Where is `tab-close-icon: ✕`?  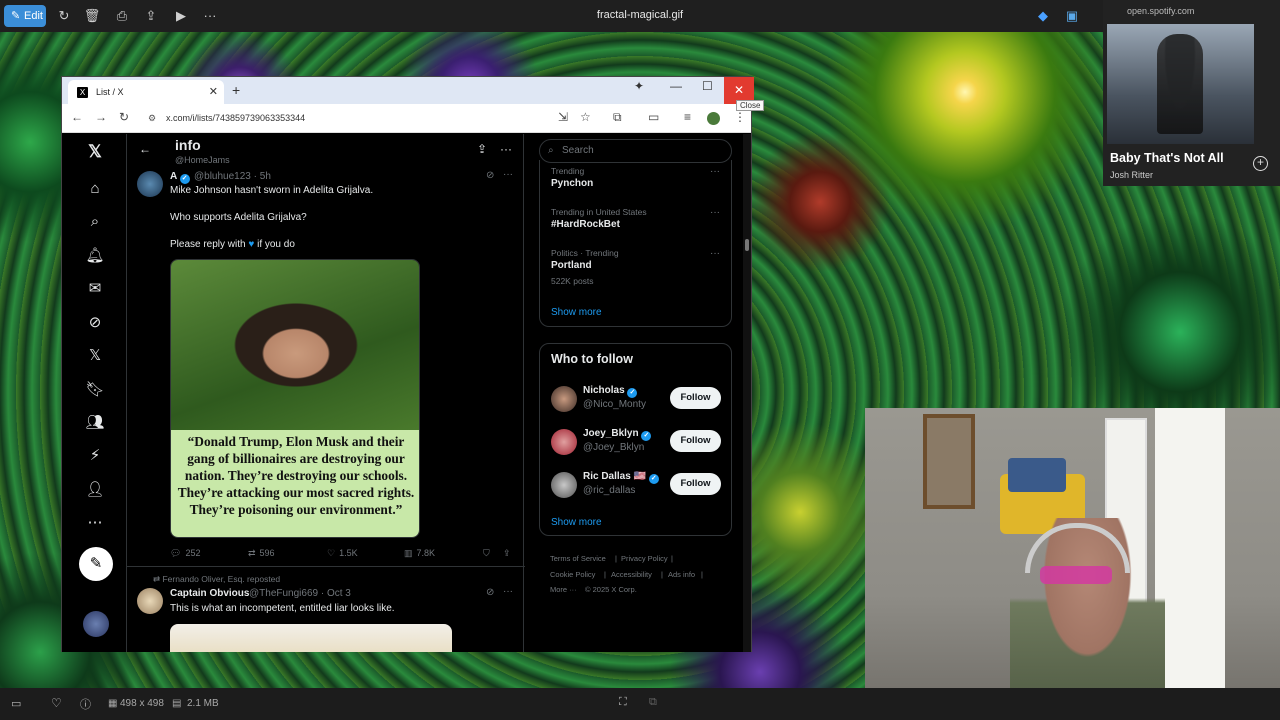
tab-close-icon: ✕ is located at coordinates (213, 92).